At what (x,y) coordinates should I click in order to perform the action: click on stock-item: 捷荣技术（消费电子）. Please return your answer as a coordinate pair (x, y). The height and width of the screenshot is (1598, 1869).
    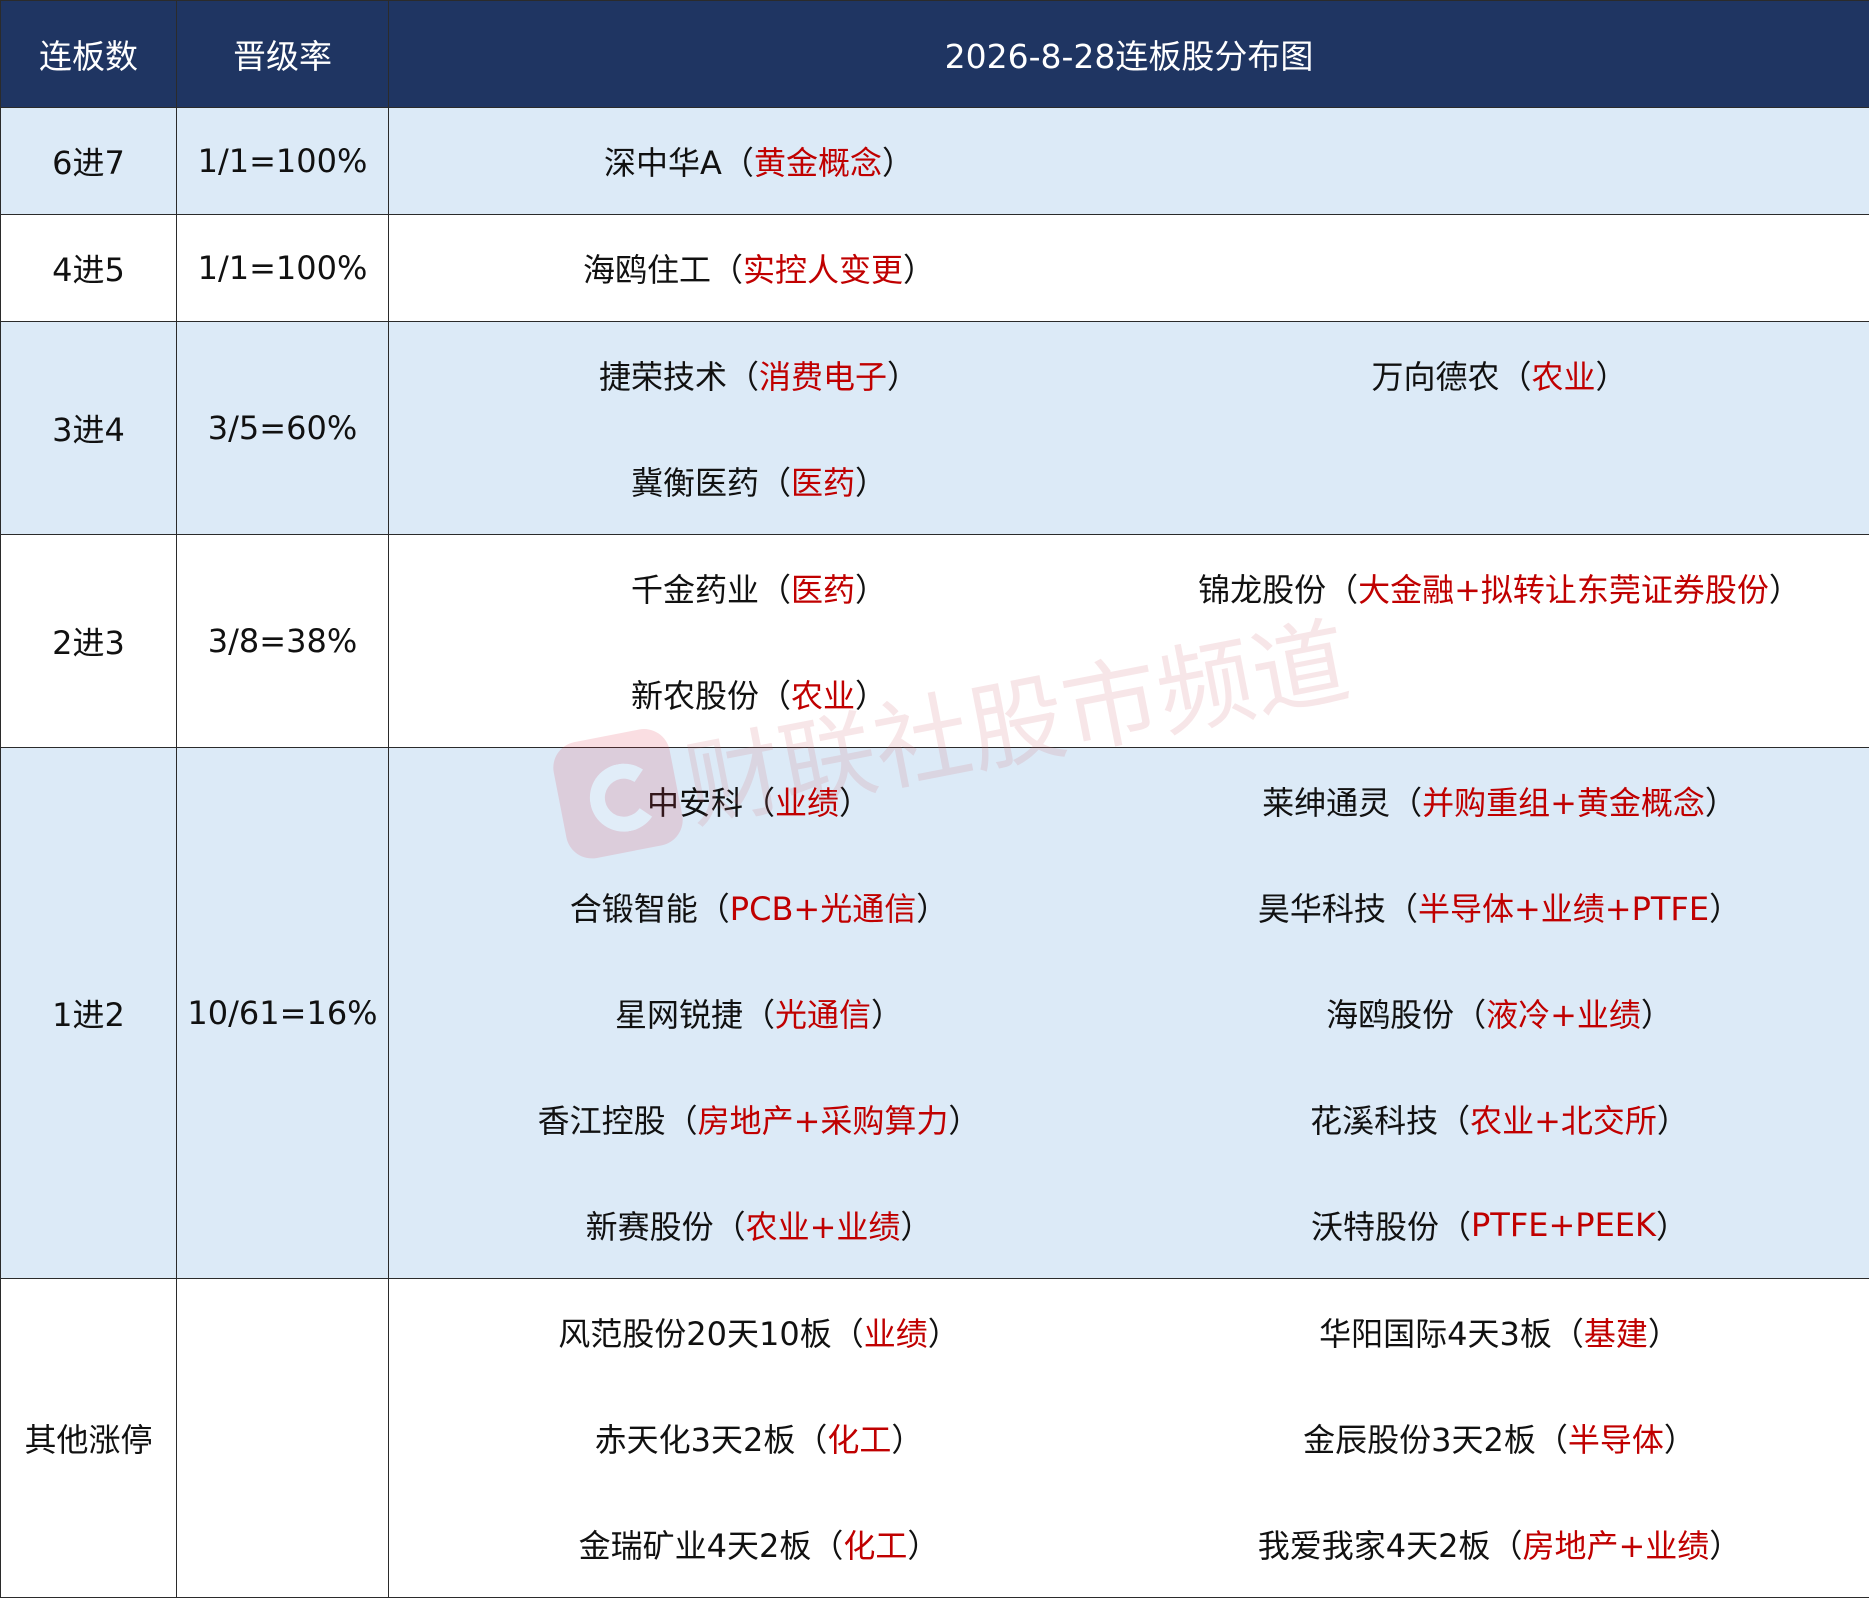
    Looking at the image, I should click on (759, 375).